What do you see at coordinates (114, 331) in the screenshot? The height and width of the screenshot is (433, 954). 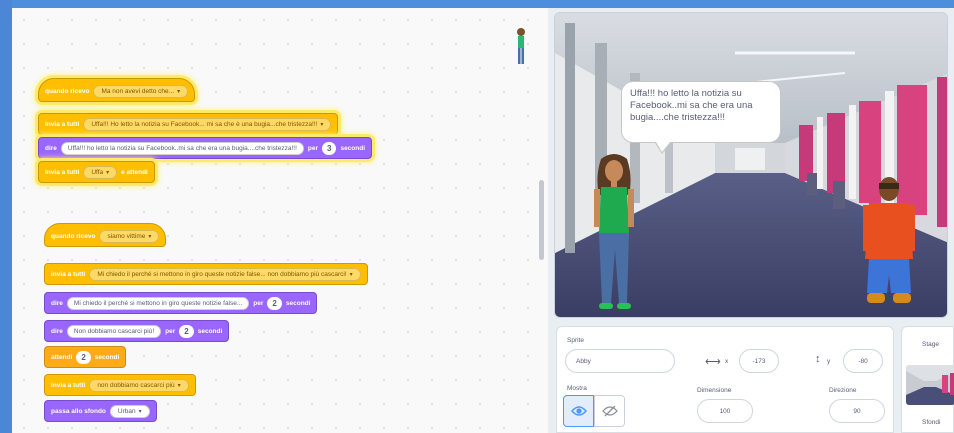 I see `text-input: Non dobbiamo cascarci più!` at bounding box center [114, 331].